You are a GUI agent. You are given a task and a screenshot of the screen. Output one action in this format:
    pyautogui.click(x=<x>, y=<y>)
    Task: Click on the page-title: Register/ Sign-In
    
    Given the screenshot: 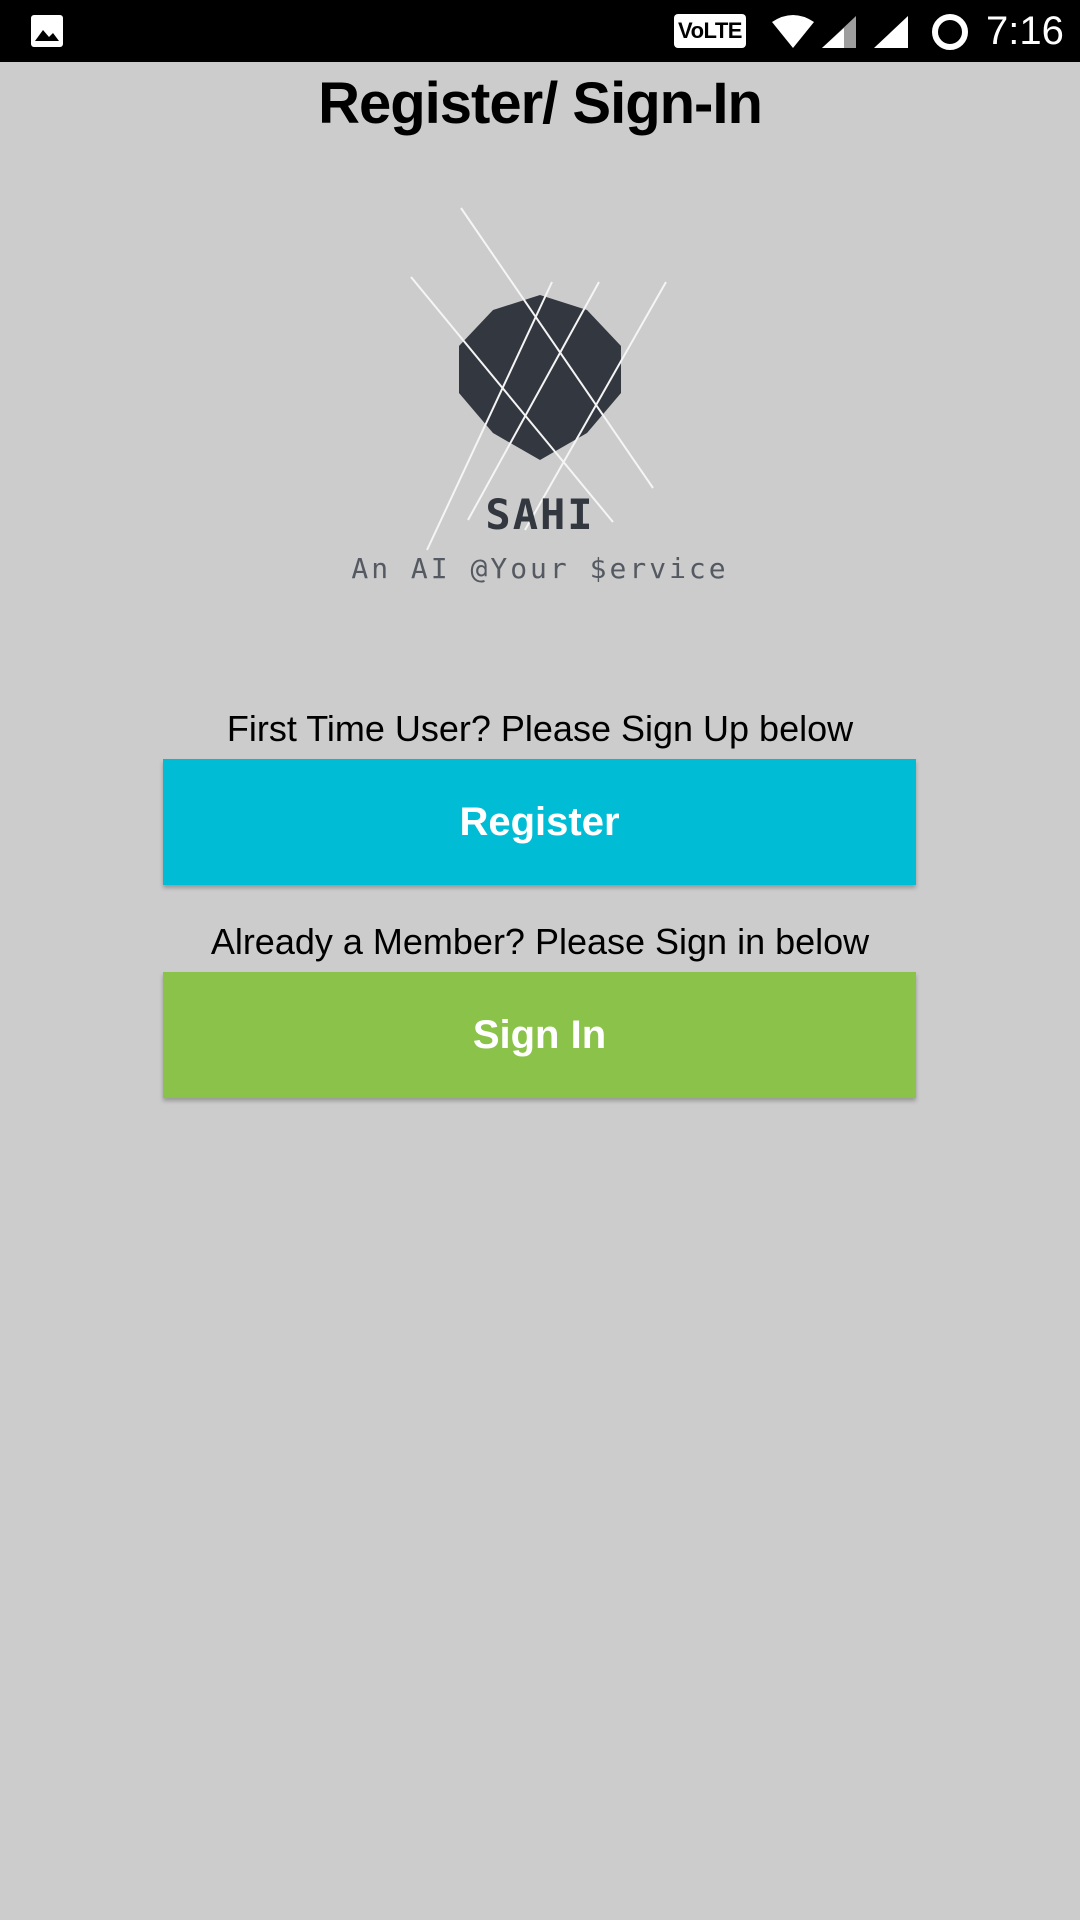 What is the action you would take?
    pyautogui.click(x=540, y=103)
    